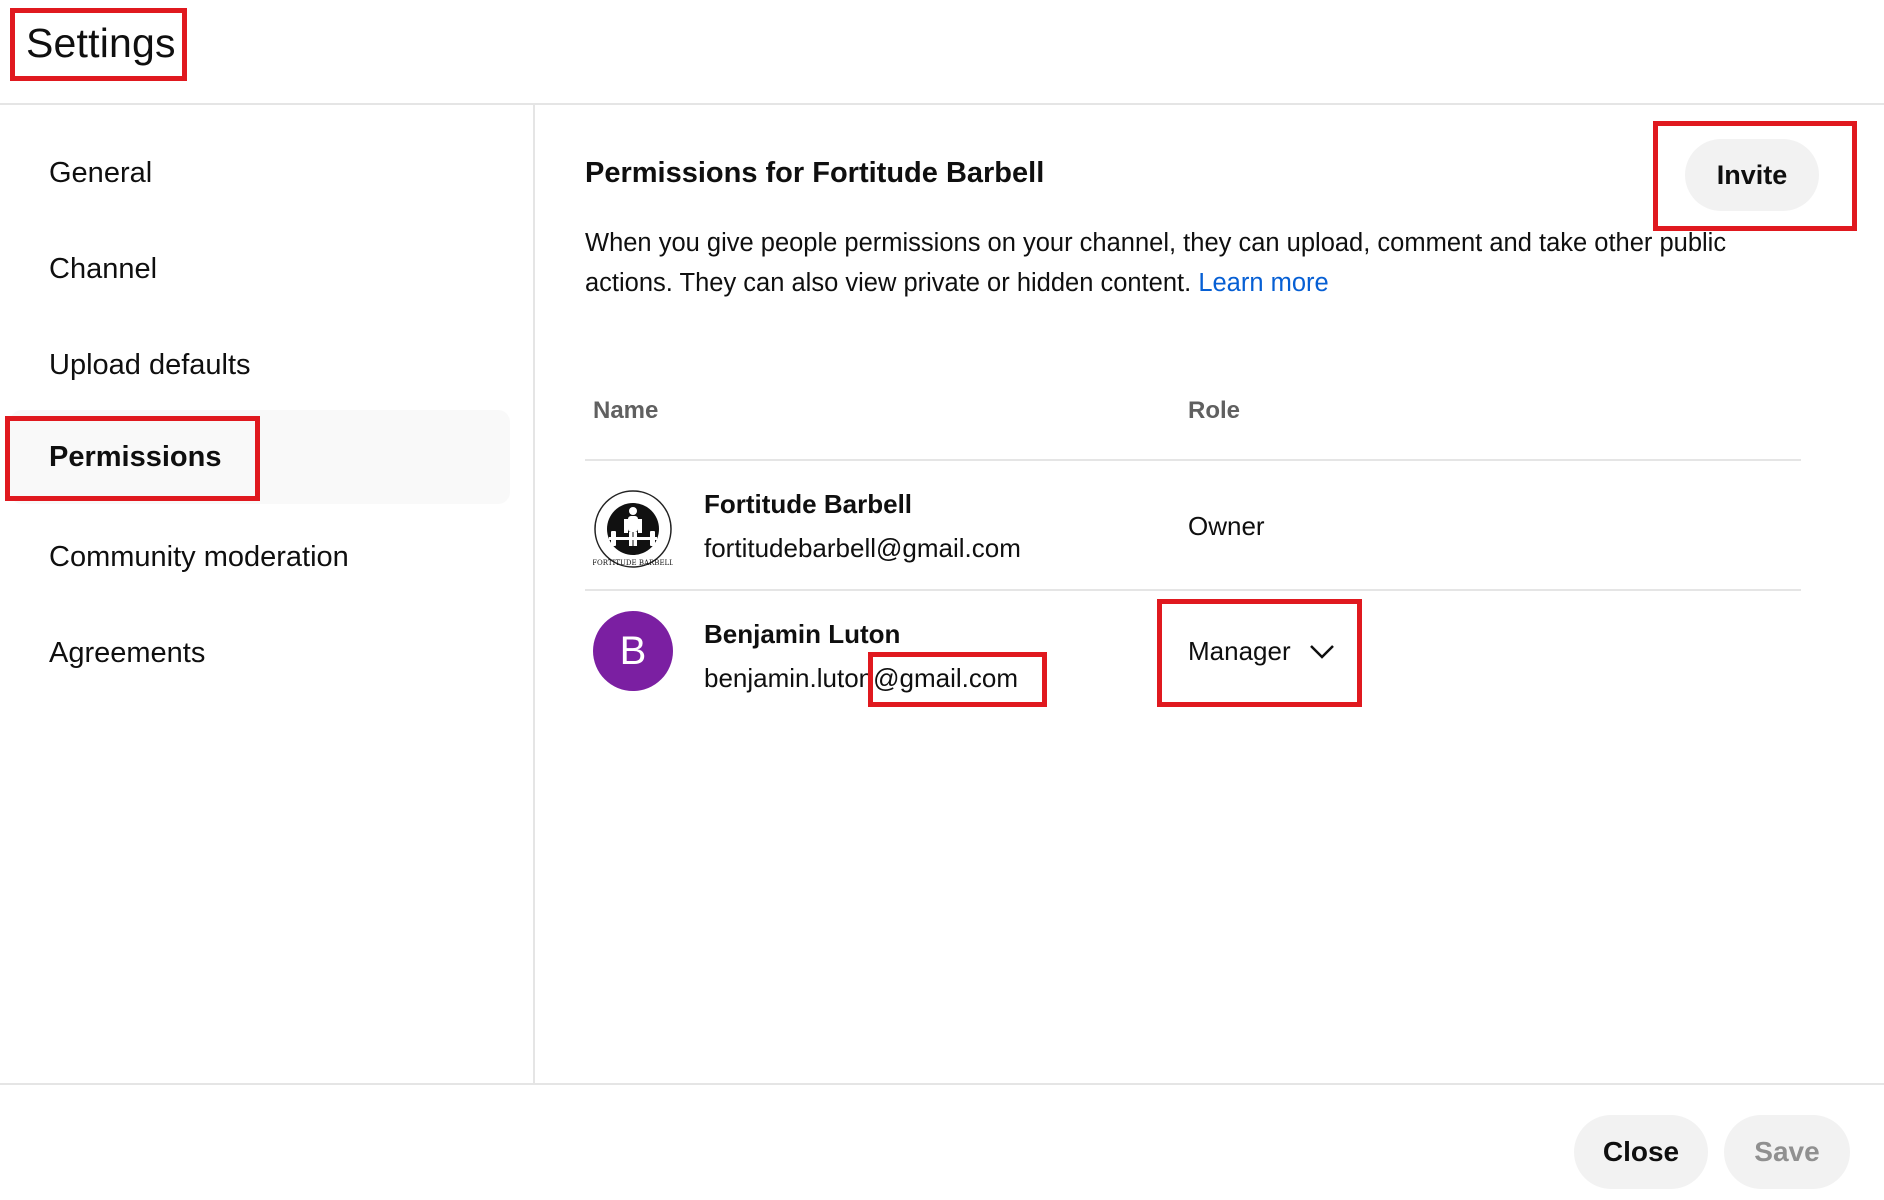  Describe the element at coordinates (862, 548) in the screenshot. I see `user-email: fortitudebarbell@gmail.com` at that location.